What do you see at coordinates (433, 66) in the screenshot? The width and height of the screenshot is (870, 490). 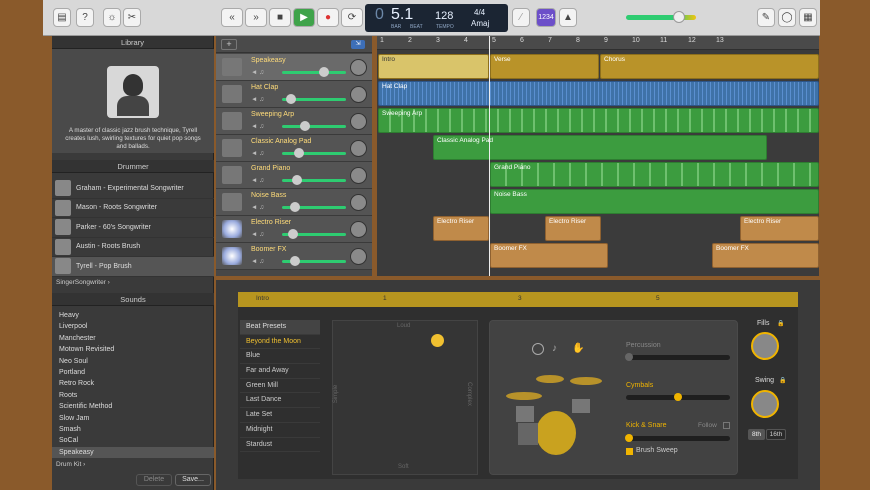 I see `region-intro: Intro` at bounding box center [433, 66].